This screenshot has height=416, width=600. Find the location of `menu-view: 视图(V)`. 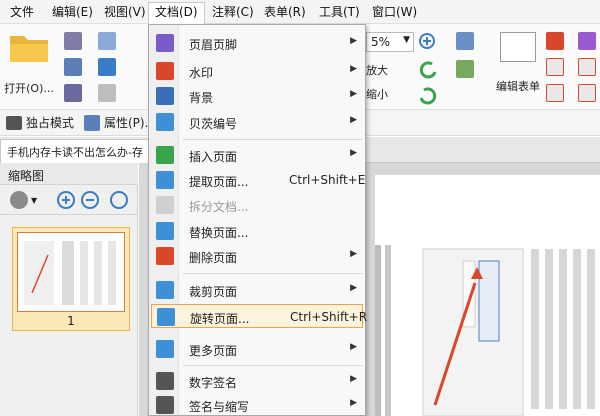

menu-view: 视图(V) is located at coordinates (125, 12).